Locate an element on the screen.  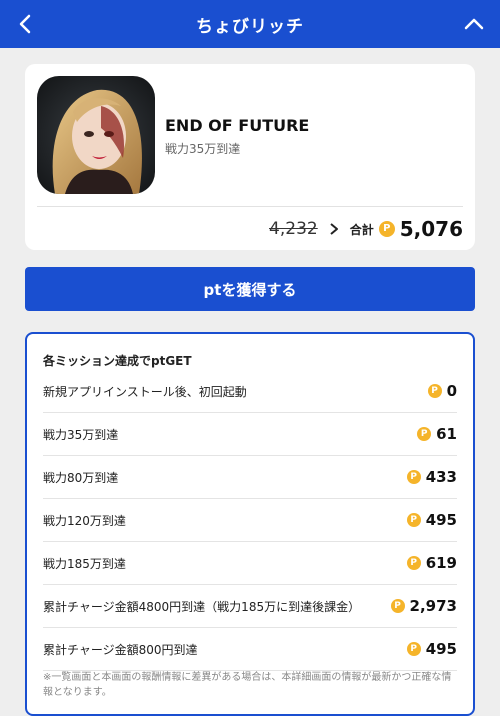
mission-row: 新規アプリインストール後、初回起動 P0 is located at coordinates (250, 391).